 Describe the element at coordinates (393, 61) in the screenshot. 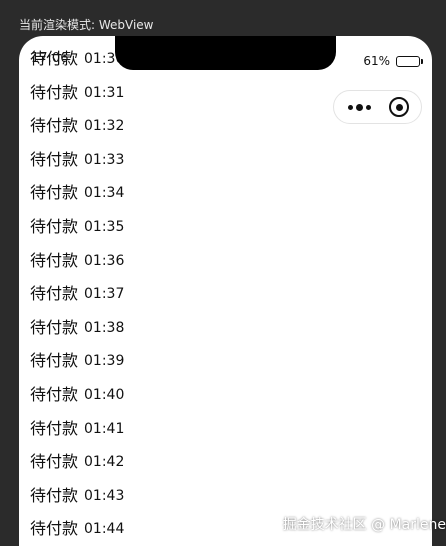

I see `status-indicators: 61%` at that location.